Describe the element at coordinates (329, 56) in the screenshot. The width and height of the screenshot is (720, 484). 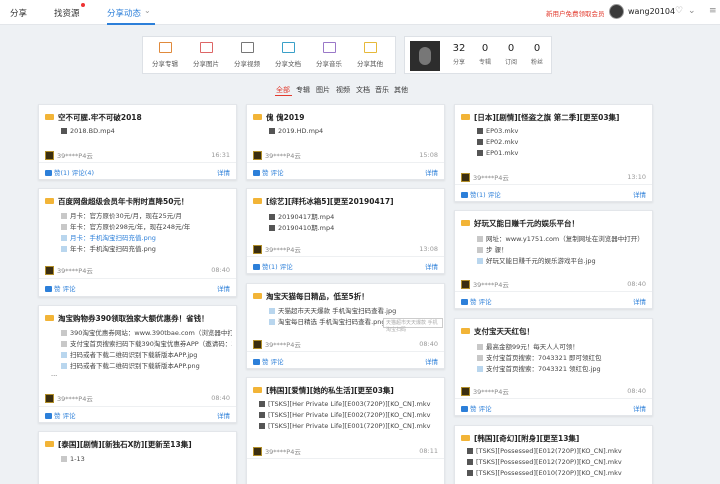
I see `share-music-button: 分享音乐` at that location.